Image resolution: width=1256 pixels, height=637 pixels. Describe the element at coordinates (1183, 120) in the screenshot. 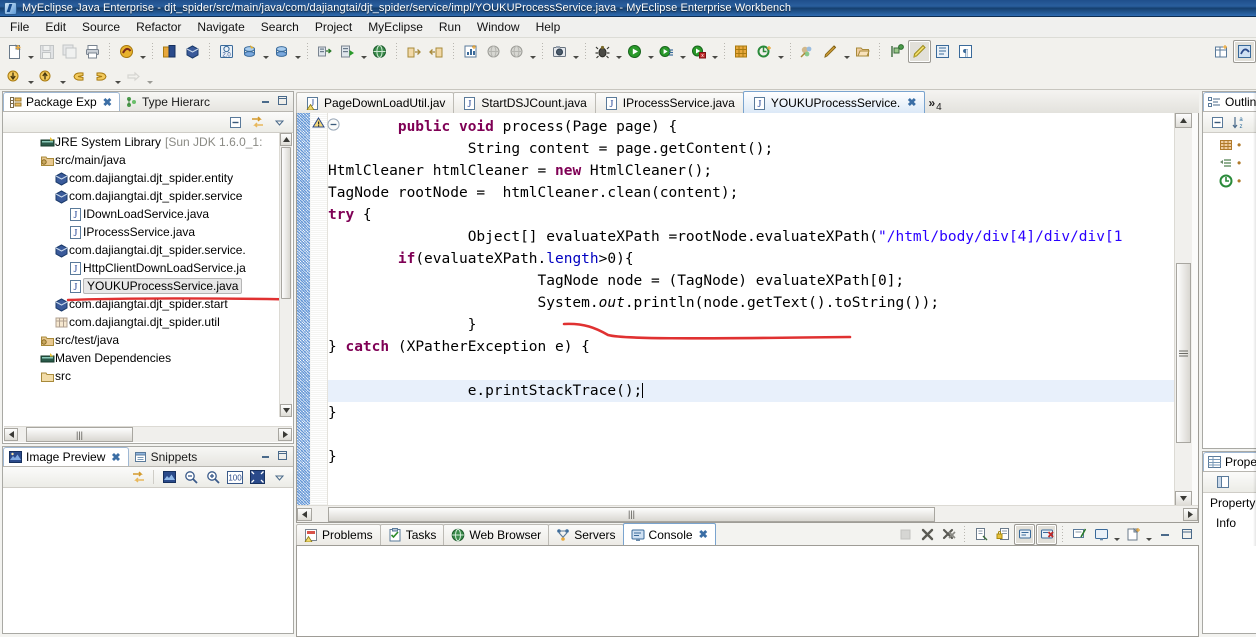

I see `scroll-up-arrow` at that location.